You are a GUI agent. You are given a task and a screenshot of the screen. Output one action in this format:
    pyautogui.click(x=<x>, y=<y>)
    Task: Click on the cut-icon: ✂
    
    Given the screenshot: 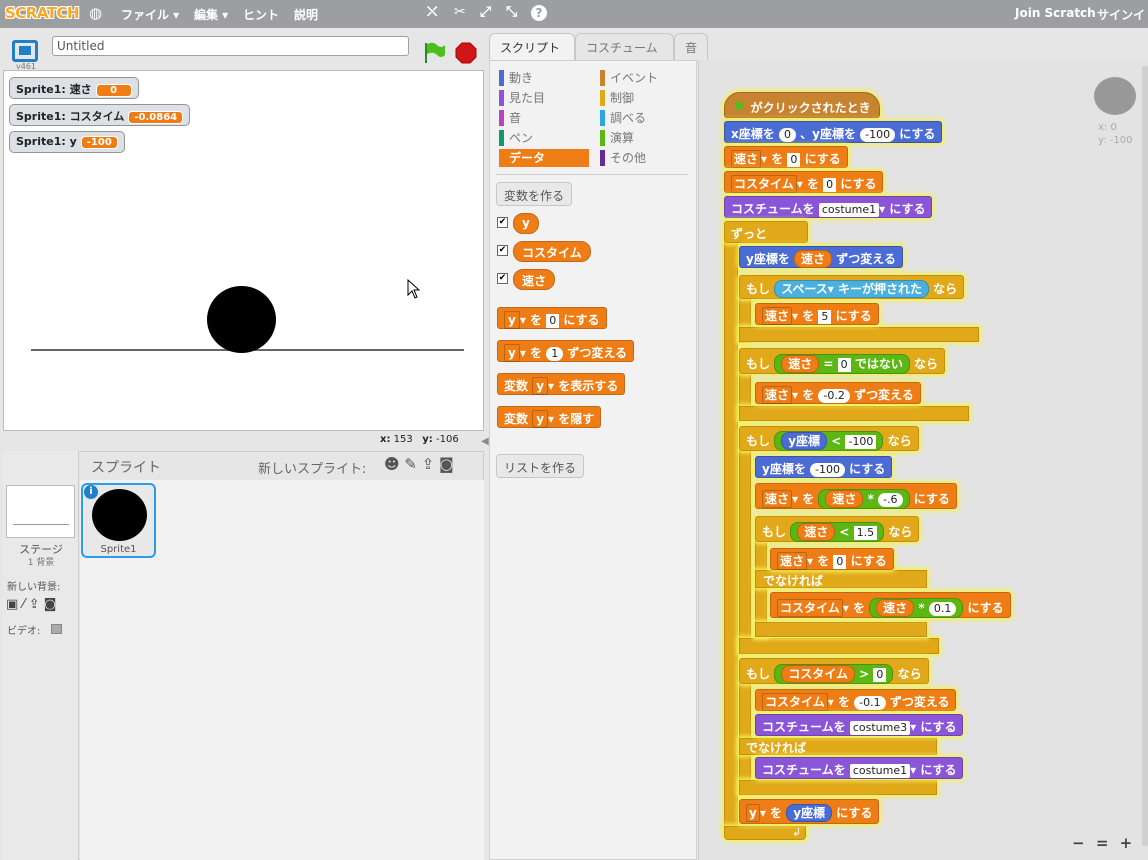 What is the action you would take?
    pyautogui.click(x=460, y=12)
    